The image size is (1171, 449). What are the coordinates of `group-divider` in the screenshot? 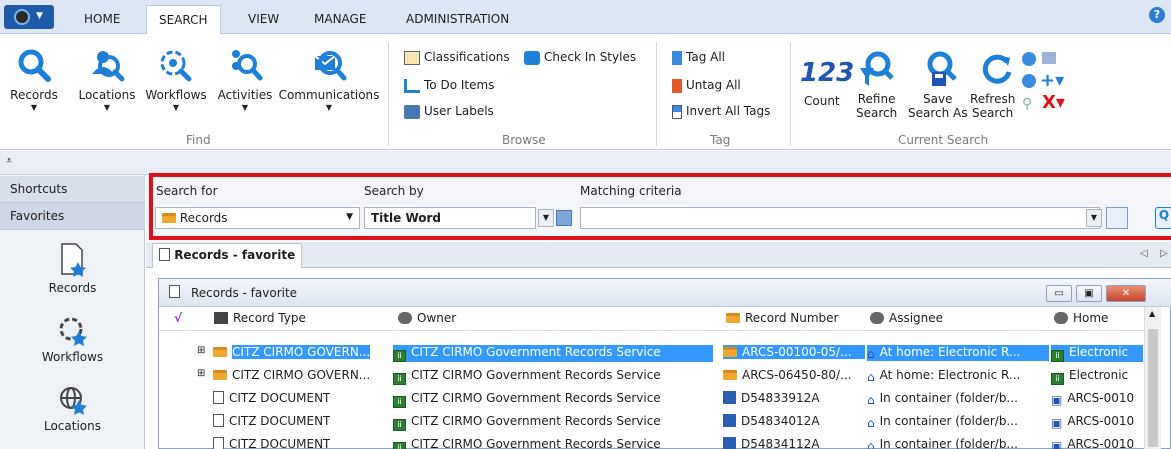 It's located at (656, 94).